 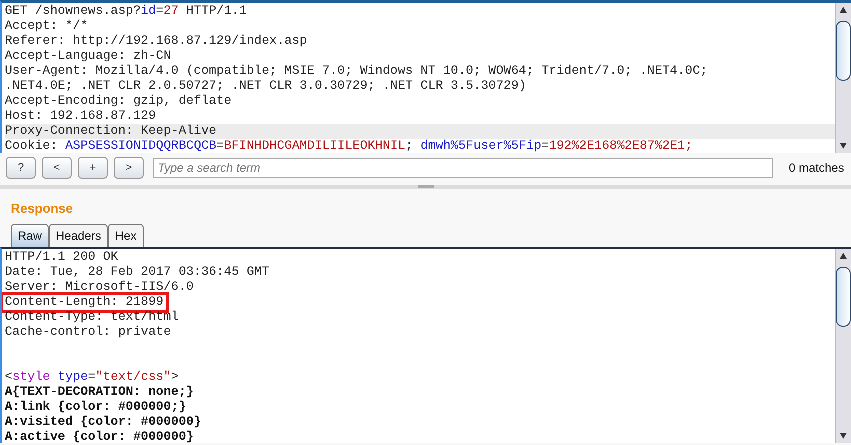 I want to click on request-line: Cookie: ASPSESSIONIDQQRBCQCB=BFINHDHCGAMDILIILEOKHNIL; dmwh%5Fuser%5Fip=192%2E168%2E87%2E1;, so click(x=349, y=146).